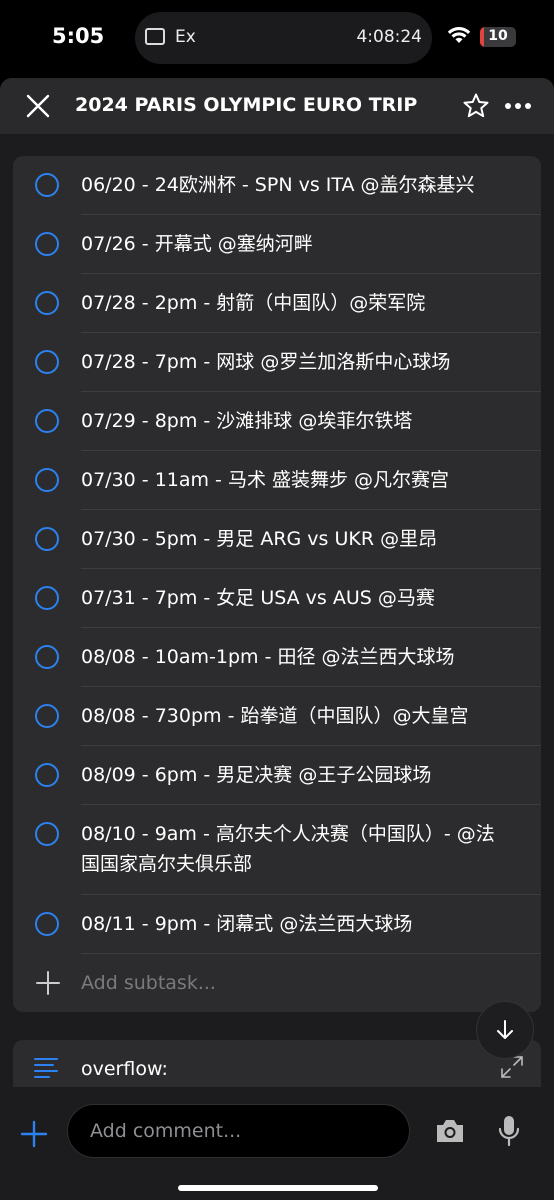  Describe the element at coordinates (256, 775) in the screenshot. I see `subtask-label: 08/09 - 6pm - 男足决赛 @王子公园球场` at that location.